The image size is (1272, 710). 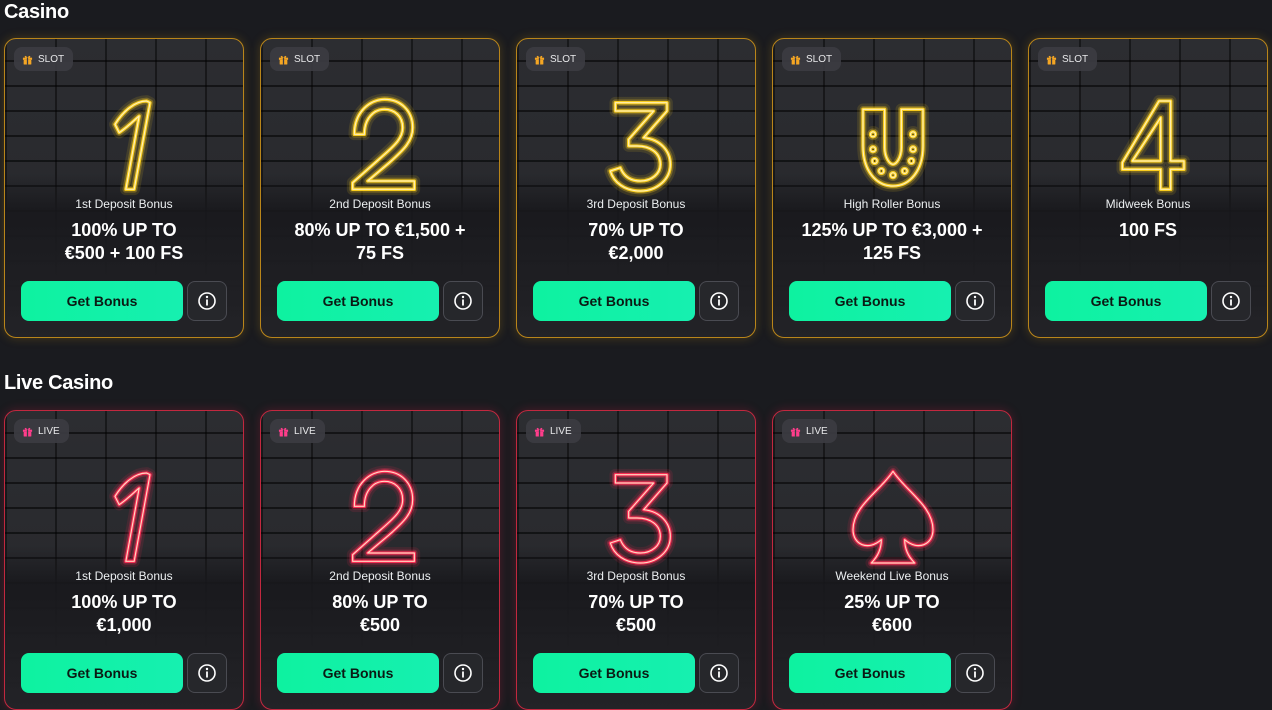 I want to click on bonus-name: High Roller Bonus, so click(x=892, y=204).